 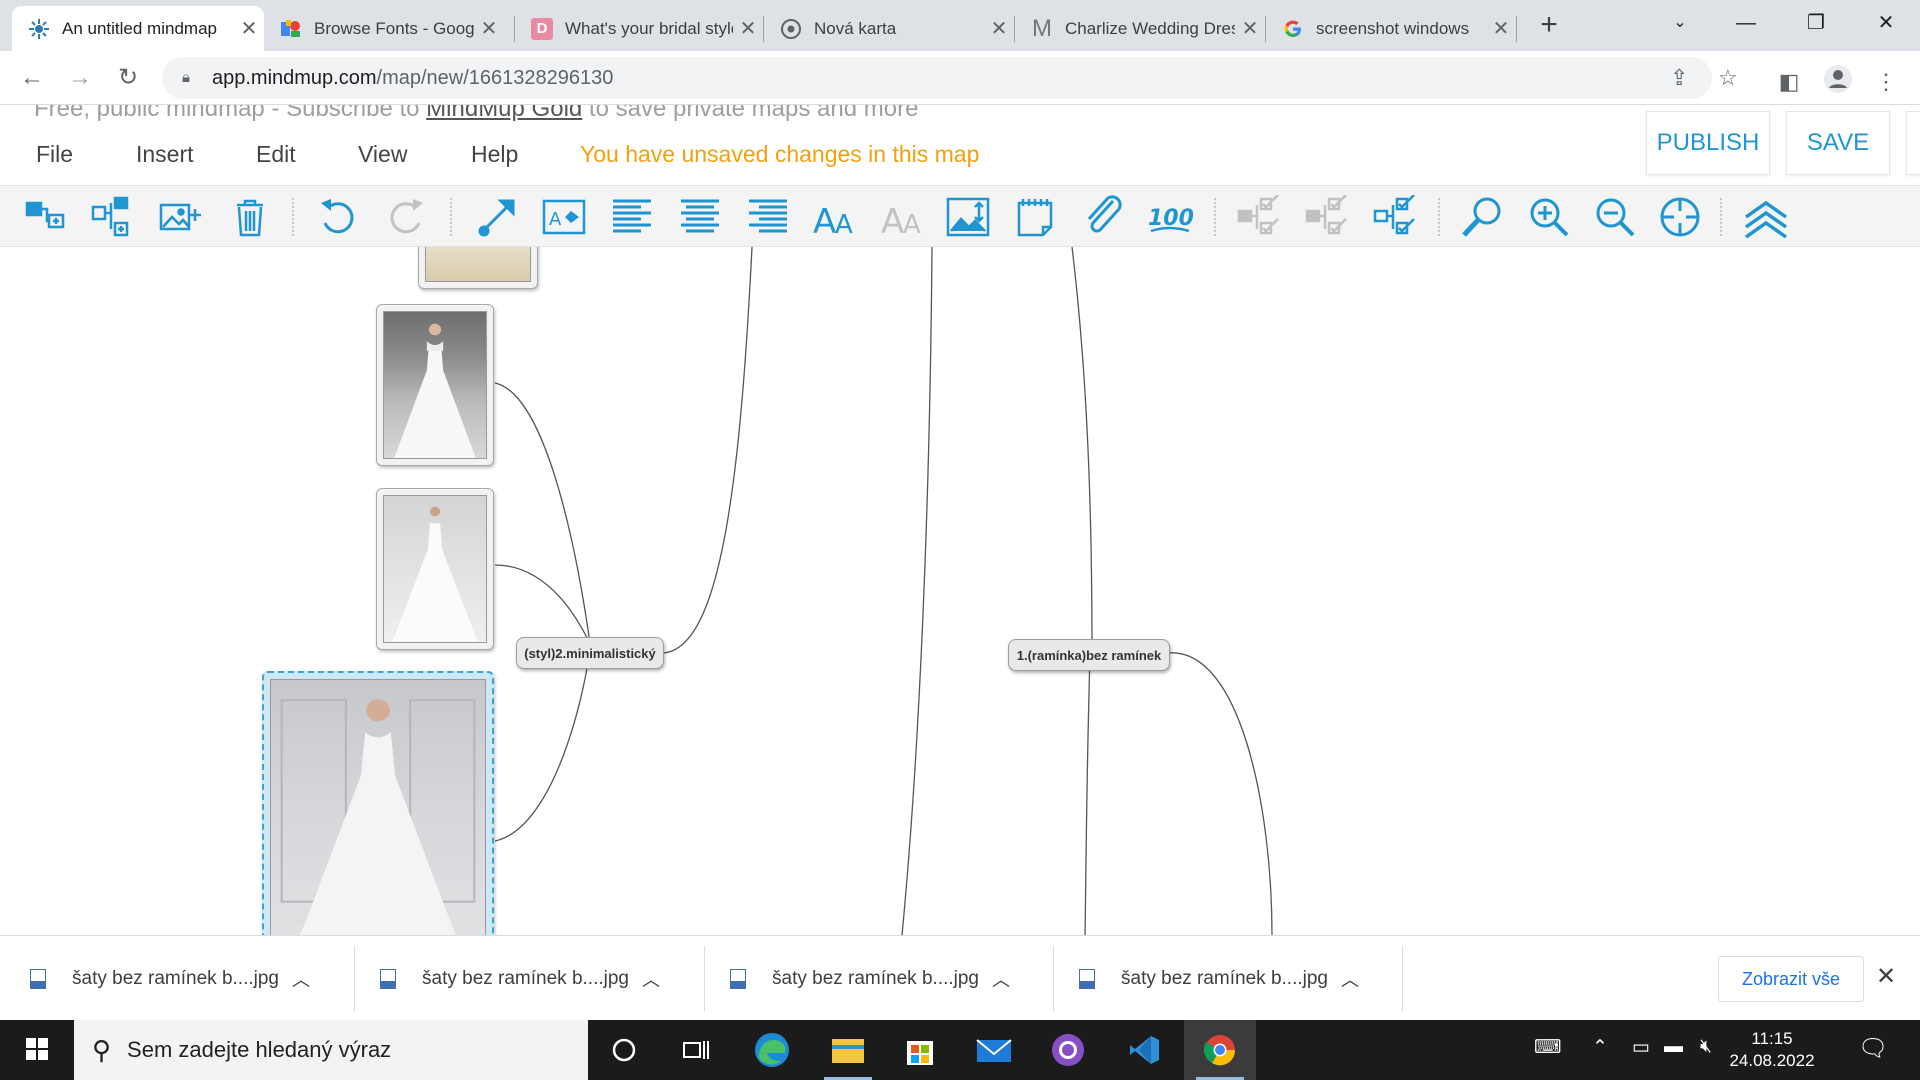 I want to click on zoom-in-icon, so click(x=1548, y=217).